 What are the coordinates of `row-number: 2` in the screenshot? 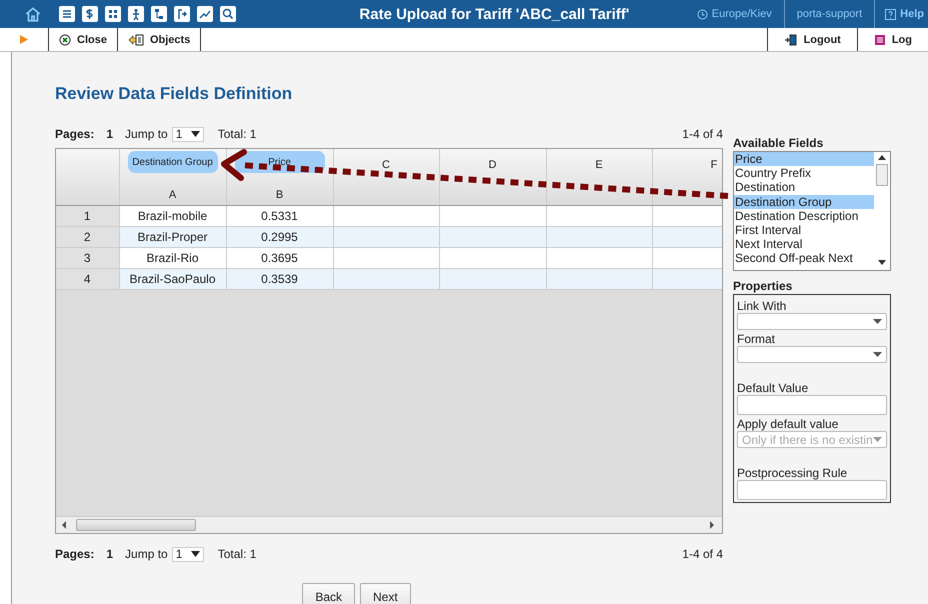 It's located at (87, 237).